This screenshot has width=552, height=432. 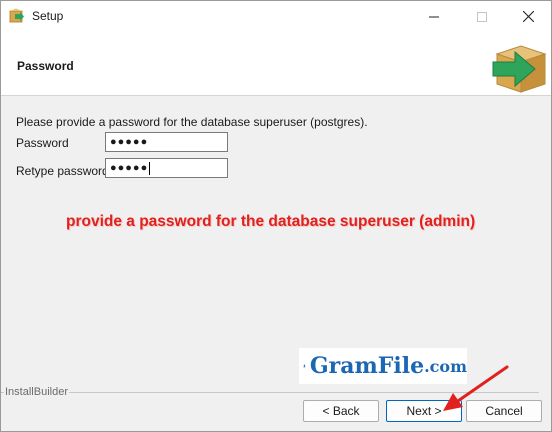 What do you see at coordinates (304, 366) in the screenshot?
I see `download-arrow-icon` at bounding box center [304, 366].